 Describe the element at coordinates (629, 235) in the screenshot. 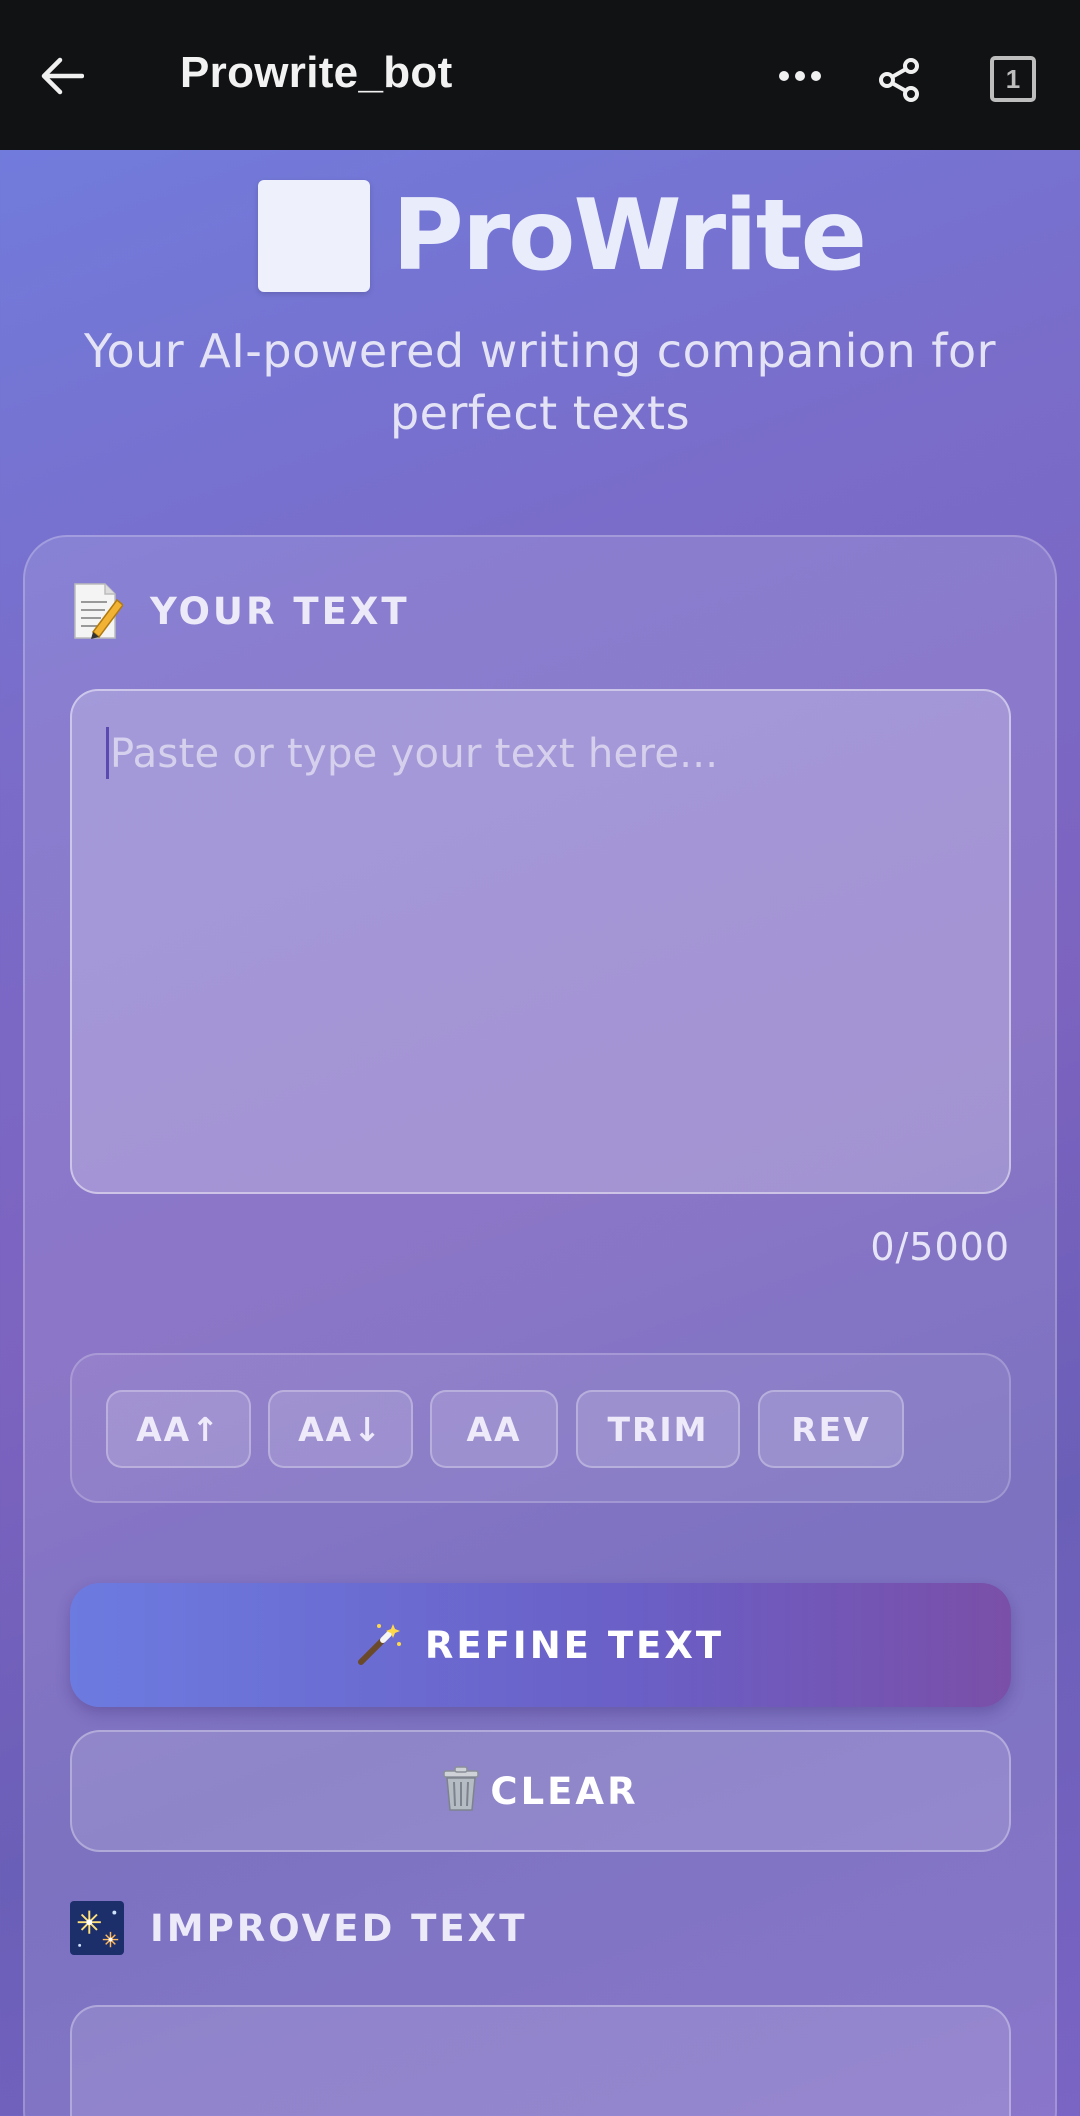

I see `logo-text: ProWrite` at that location.